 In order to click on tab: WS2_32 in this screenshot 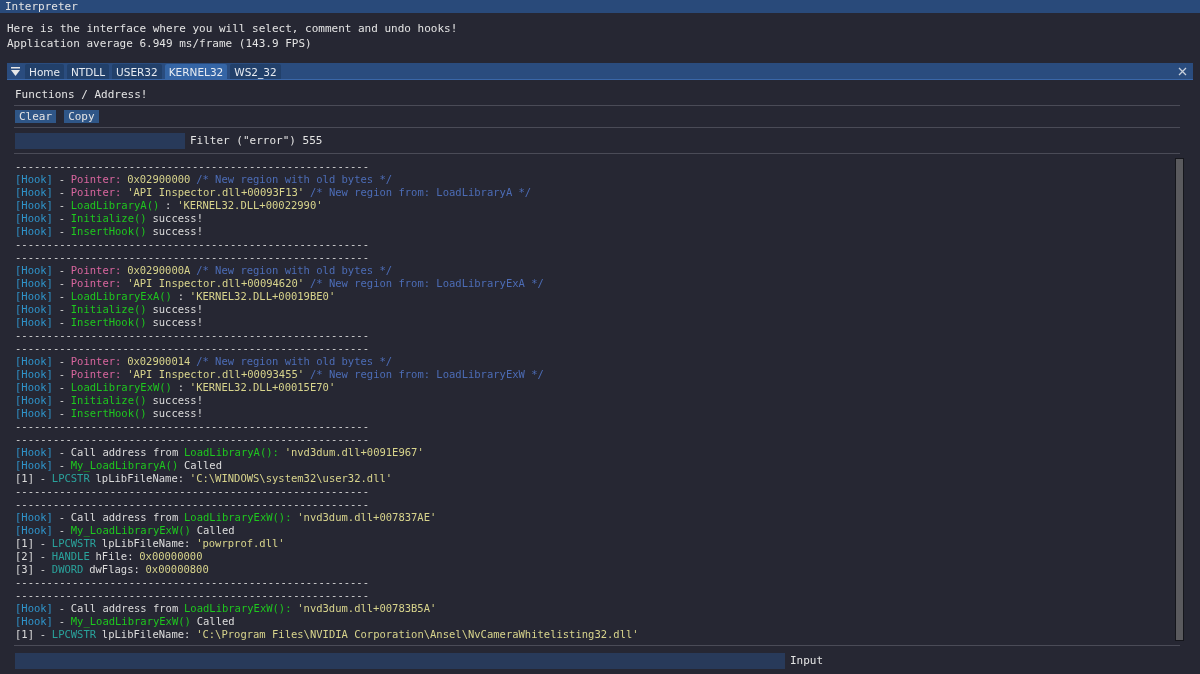, I will do `click(255, 71)`.